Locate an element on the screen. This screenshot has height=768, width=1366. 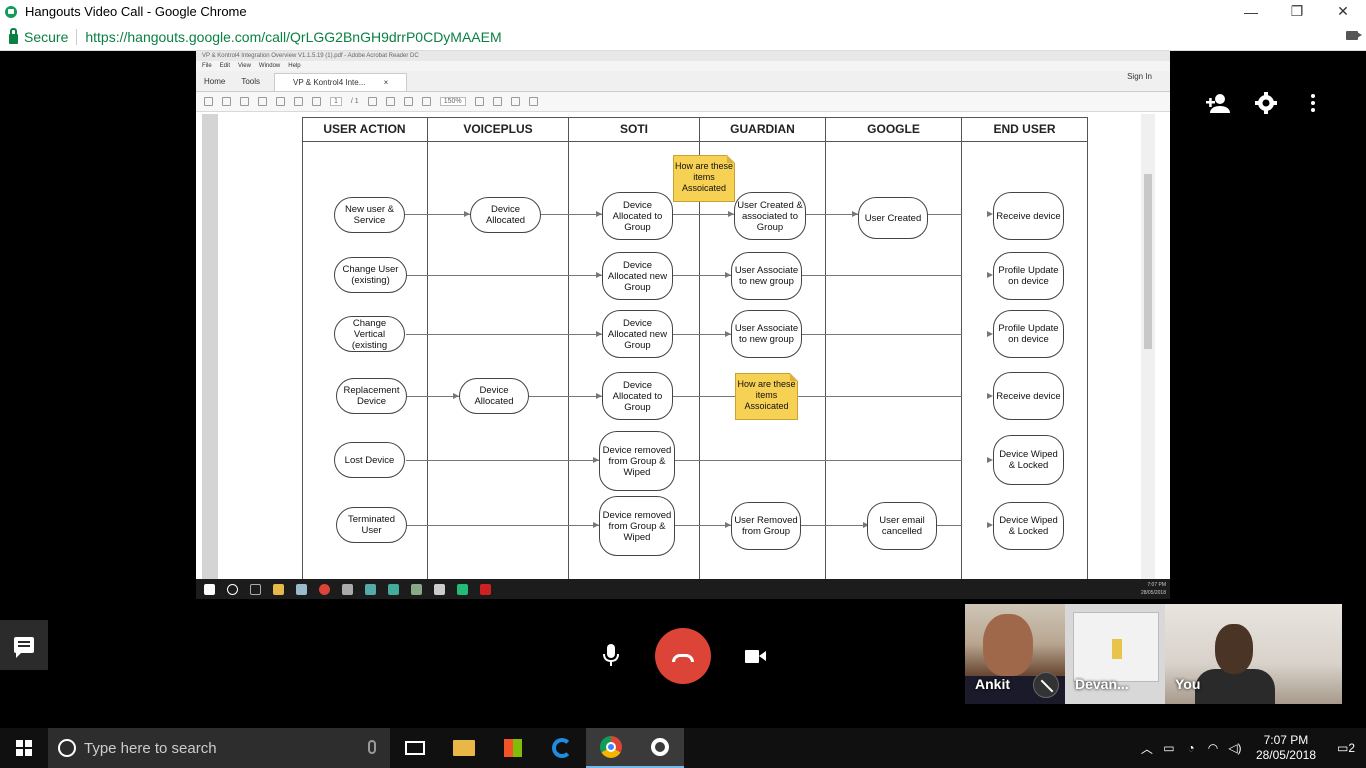
taskbar-clock: 7:07 PM 28/05/2018 is located at coordinates (1286, 748).